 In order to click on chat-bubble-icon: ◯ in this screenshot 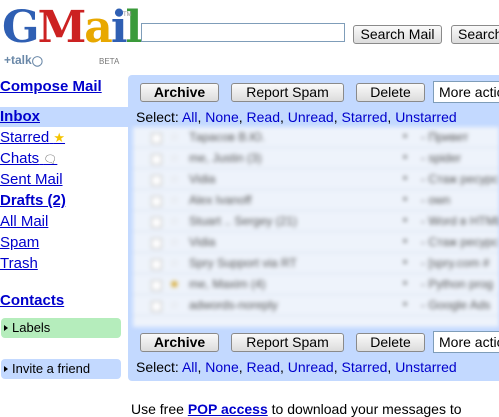, I will do `click(37, 61)`.